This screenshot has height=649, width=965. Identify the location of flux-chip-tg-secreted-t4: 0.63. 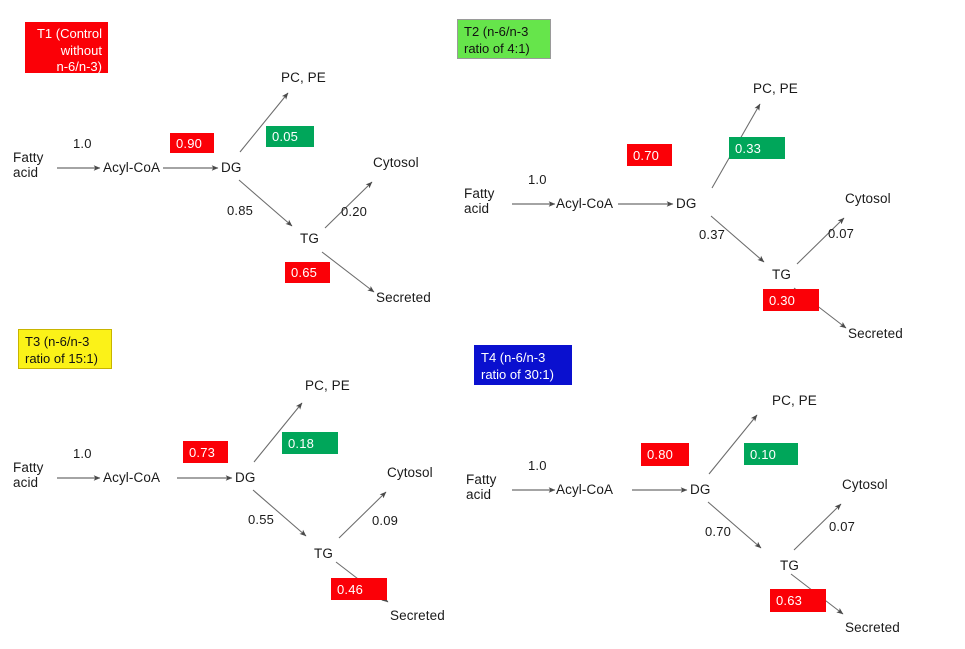
(798, 600).